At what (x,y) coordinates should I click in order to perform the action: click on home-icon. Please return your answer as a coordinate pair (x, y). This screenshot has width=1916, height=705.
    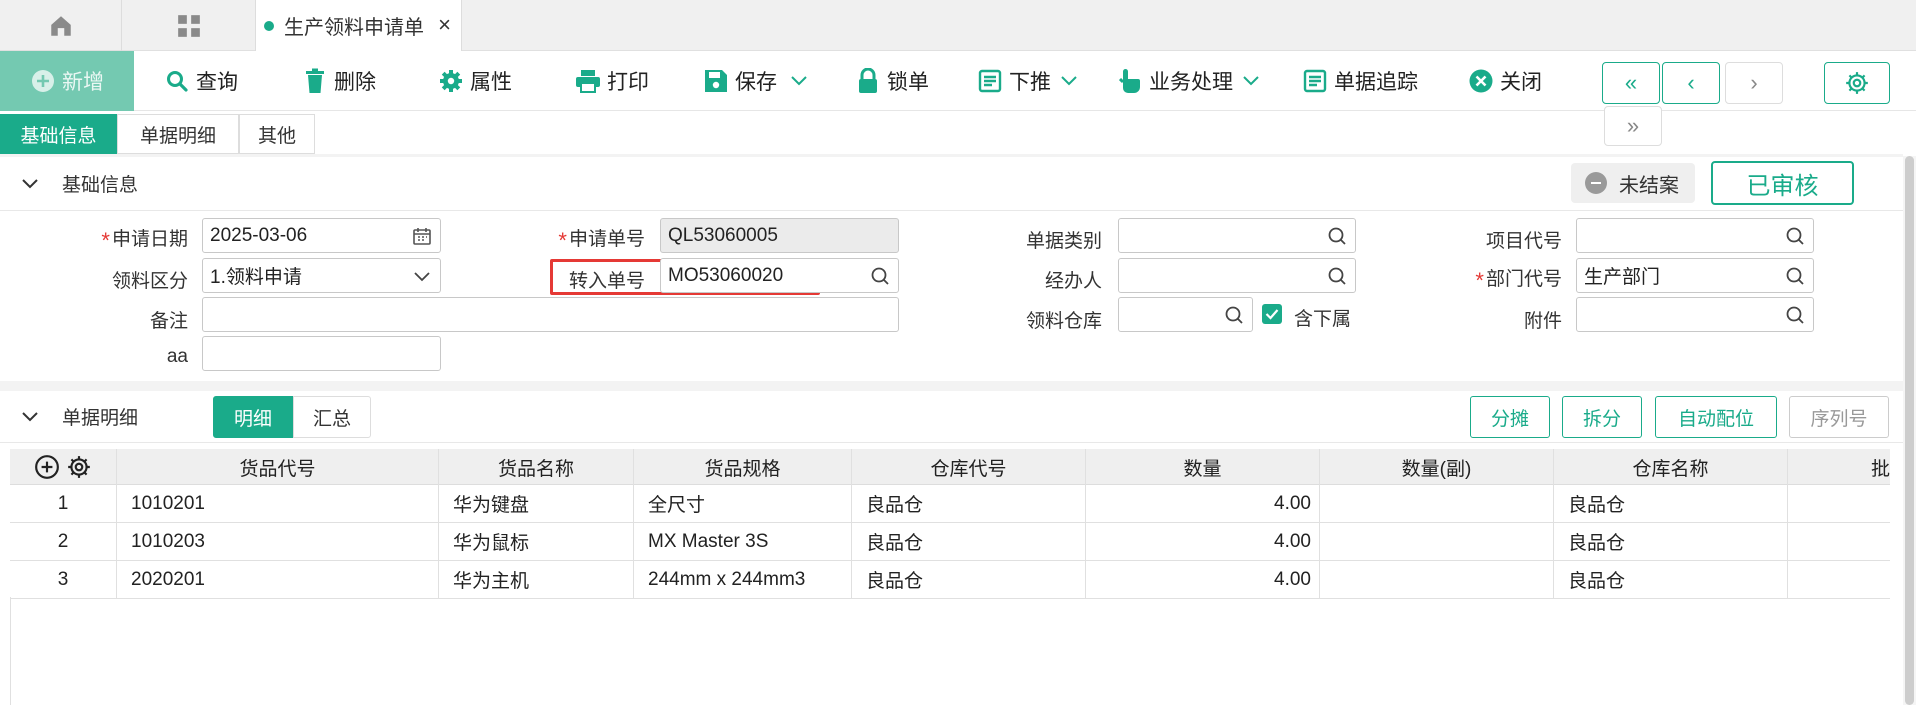
    Looking at the image, I should click on (60, 25).